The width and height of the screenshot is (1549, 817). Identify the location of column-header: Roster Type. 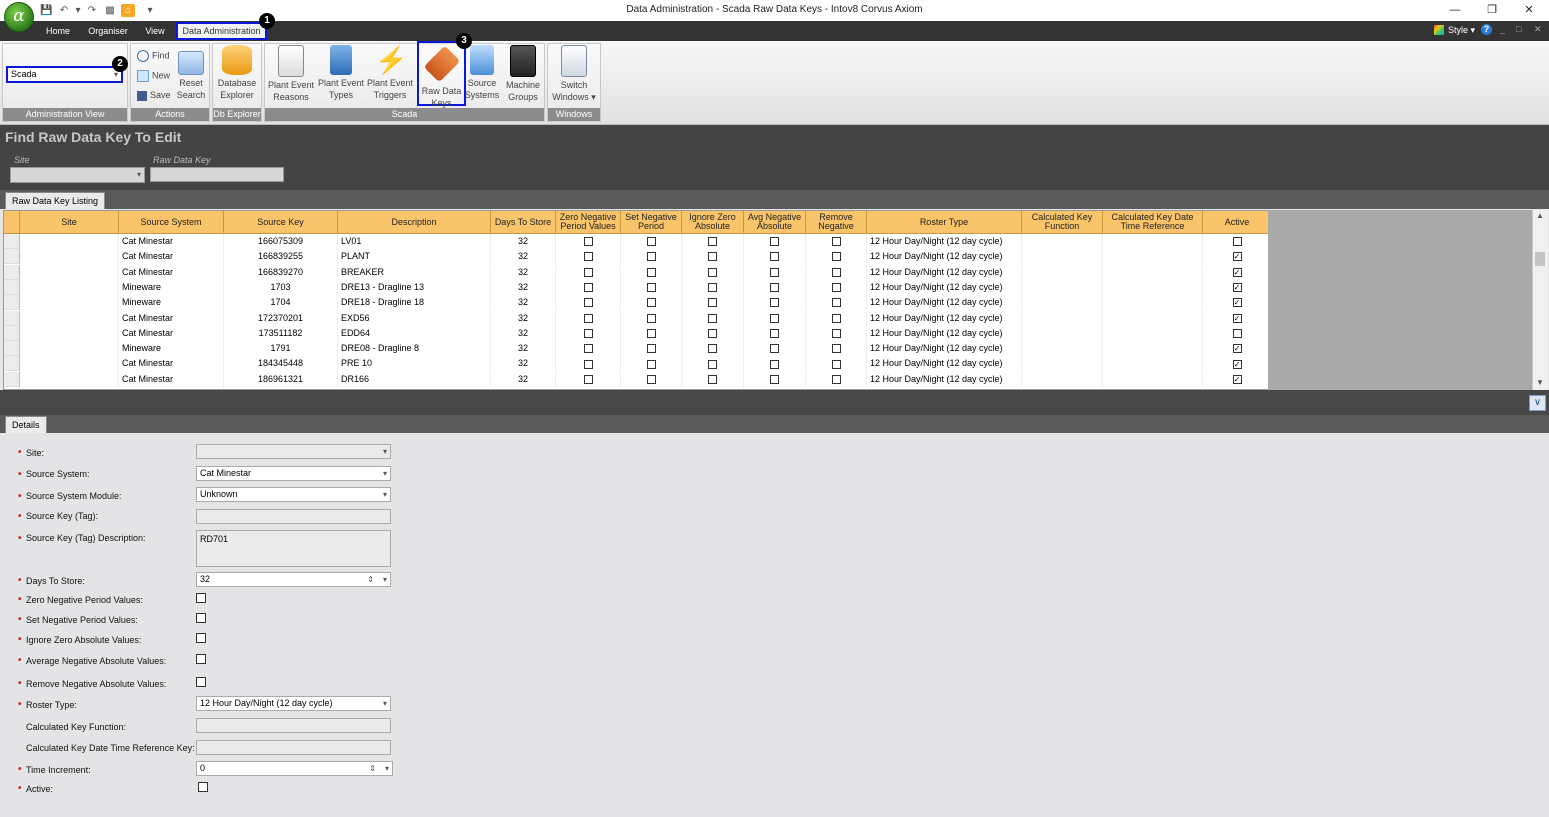
(944, 222).